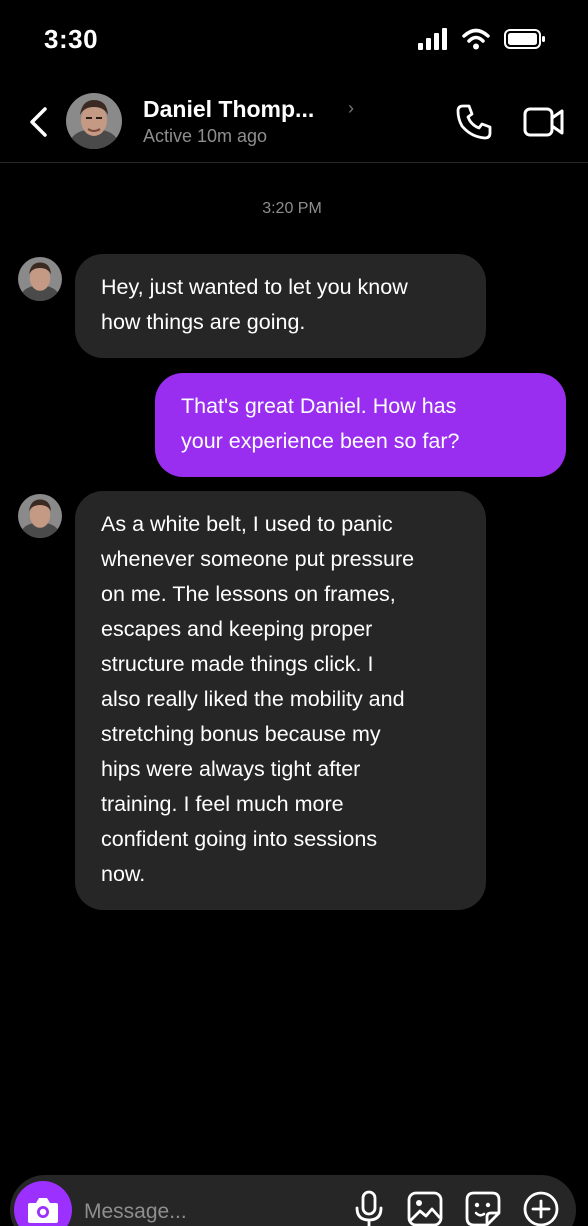 This screenshot has height=1226, width=588. I want to click on contact-avatar, so click(94, 121).